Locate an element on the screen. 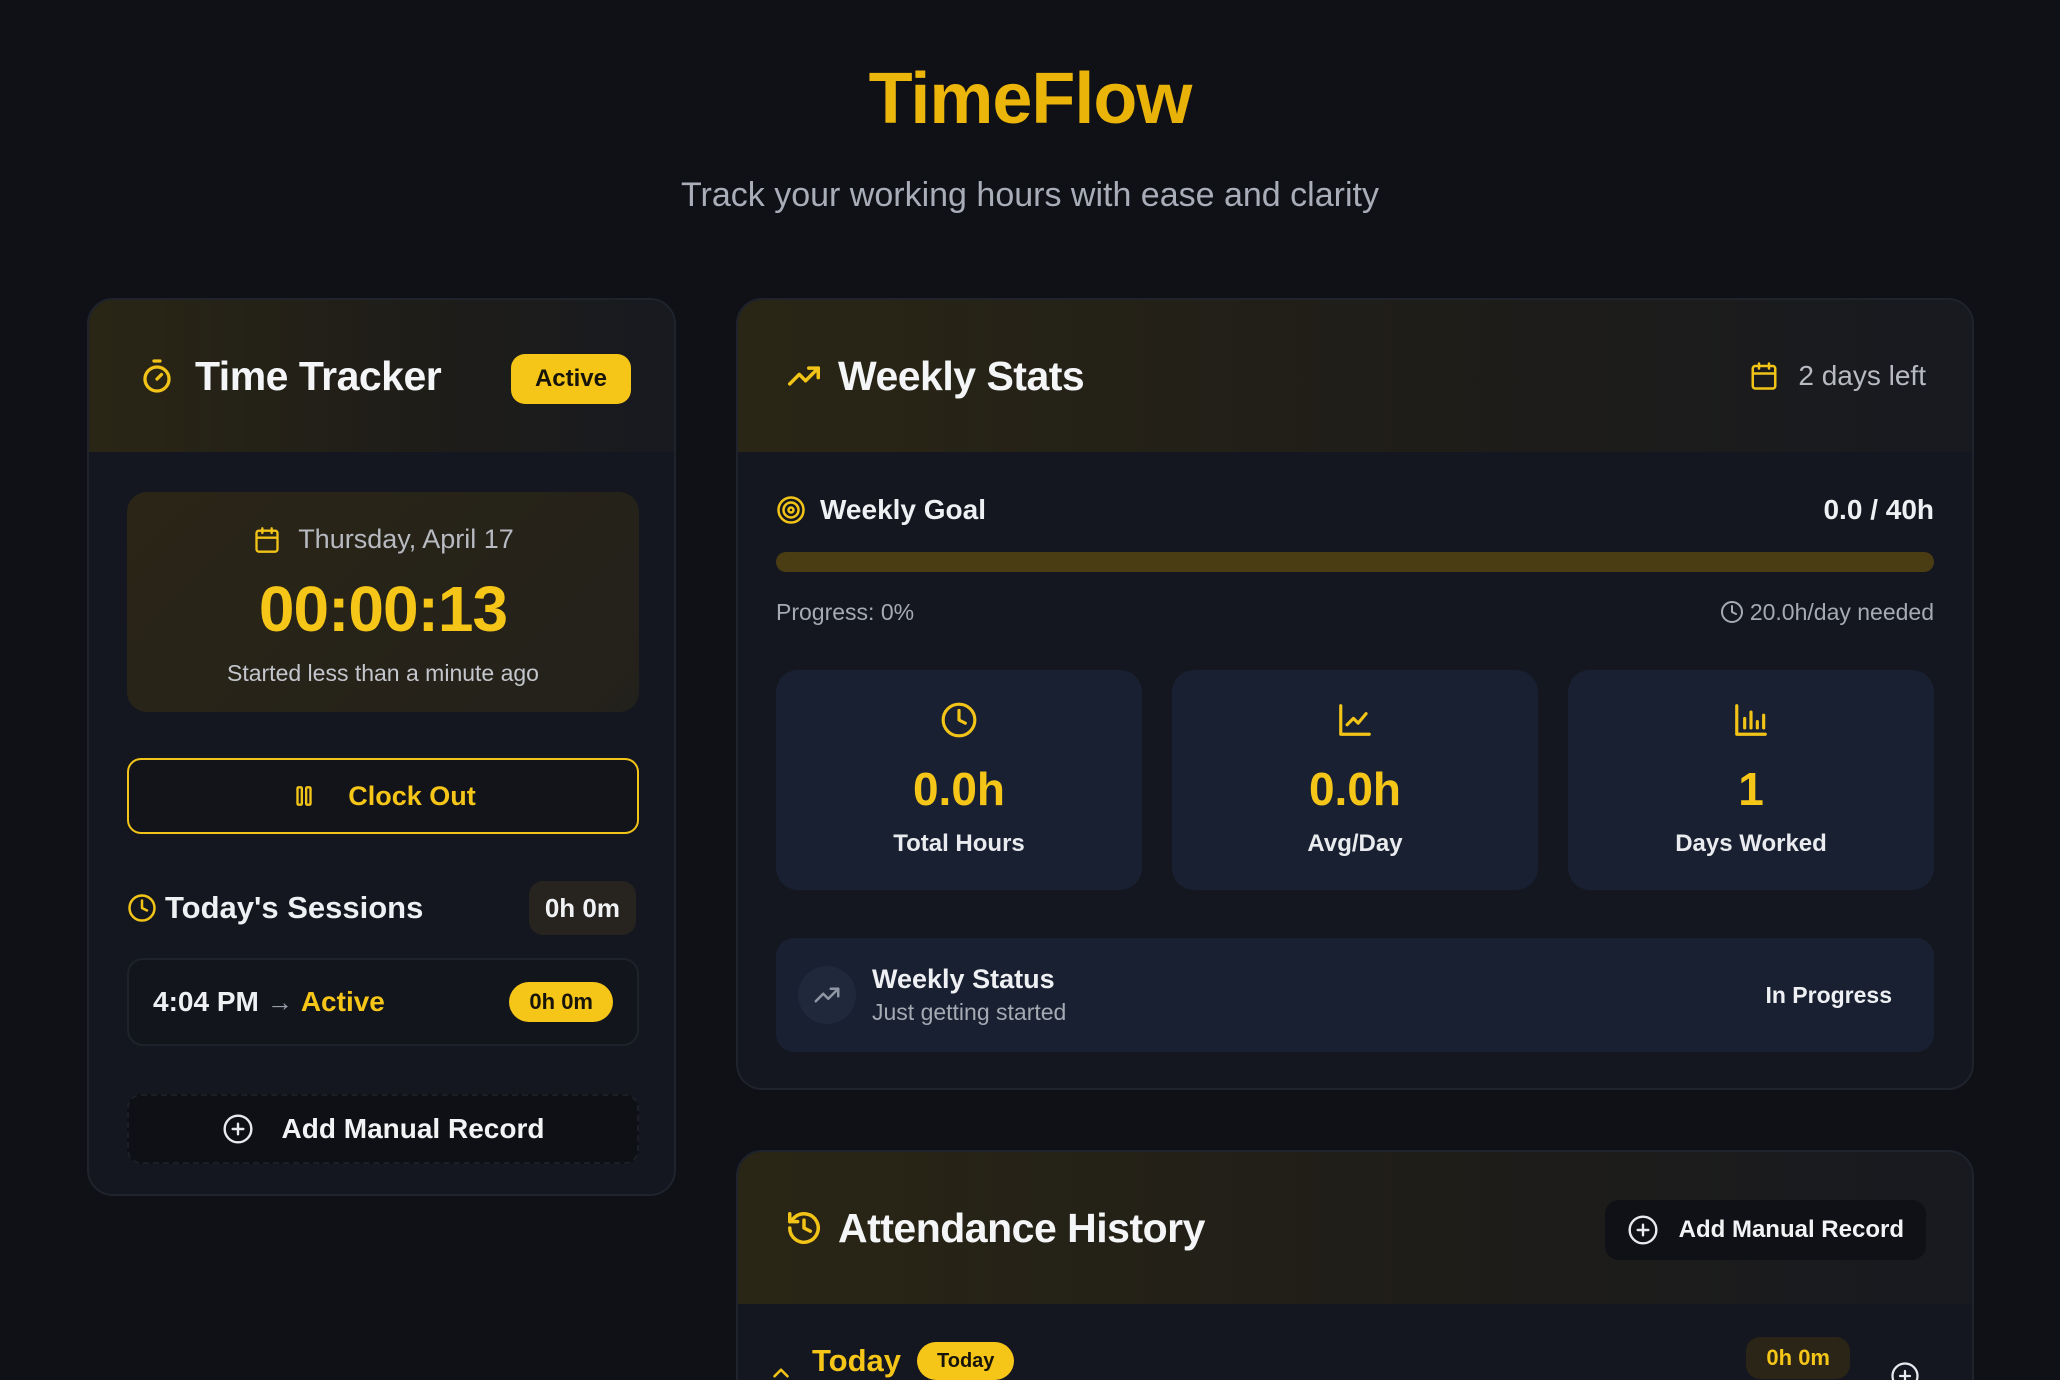 This screenshot has height=1380, width=2060. stat-value: 1 is located at coordinates (1751, 789).